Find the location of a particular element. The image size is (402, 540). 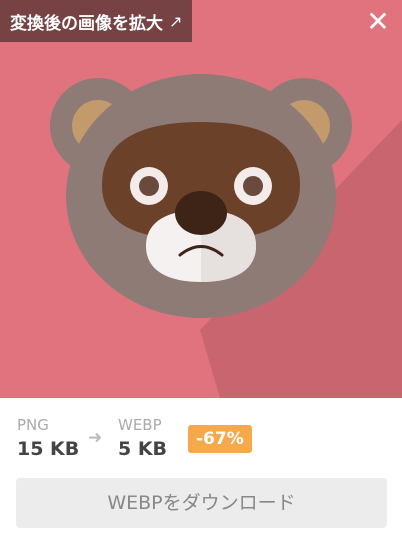

close-icon: ✕ is located at coordinates (378, 22).